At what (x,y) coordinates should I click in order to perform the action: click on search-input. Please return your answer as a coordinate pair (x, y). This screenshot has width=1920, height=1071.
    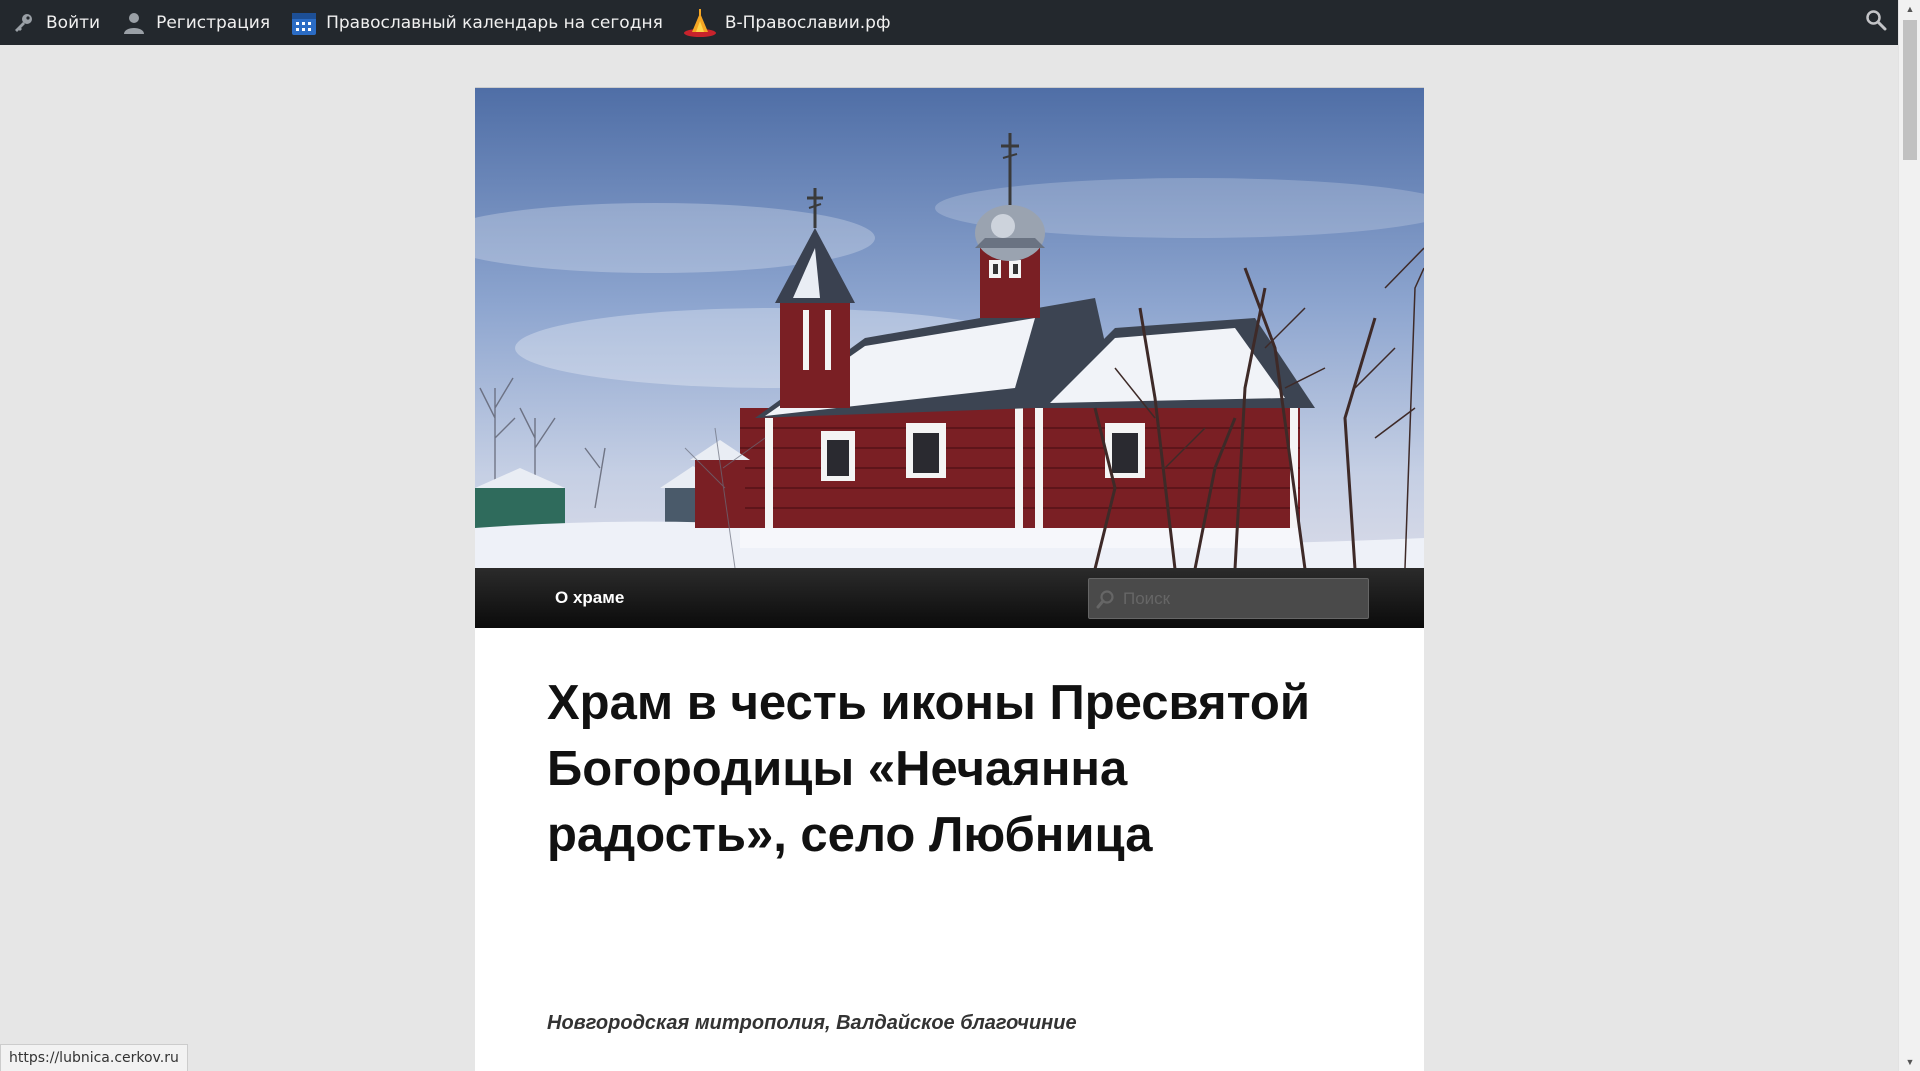
    Looking at the image, I should click on (1238, 598).